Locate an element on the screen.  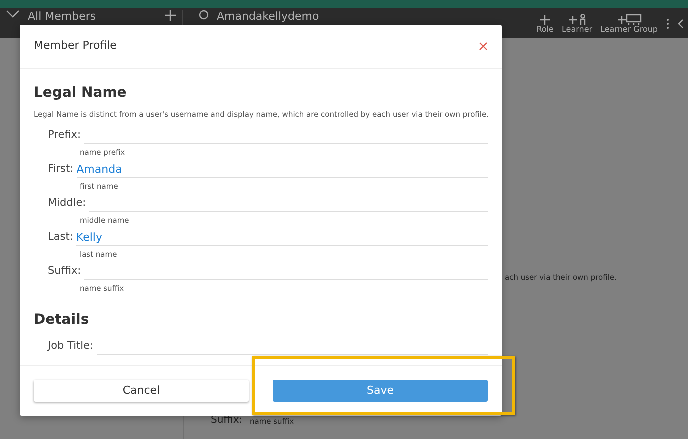
close-icon is located at coordinates (483, 46).